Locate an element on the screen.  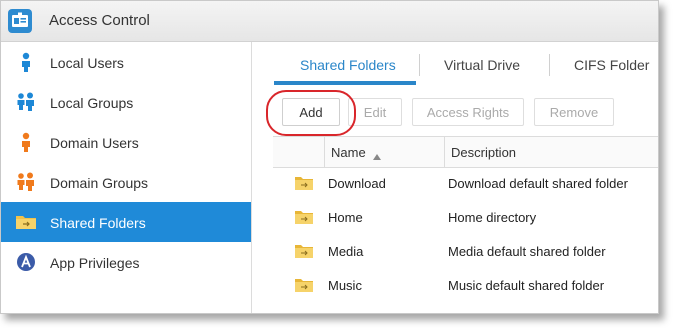
table-row: Home Home directory is located at coordinates (465, 219).